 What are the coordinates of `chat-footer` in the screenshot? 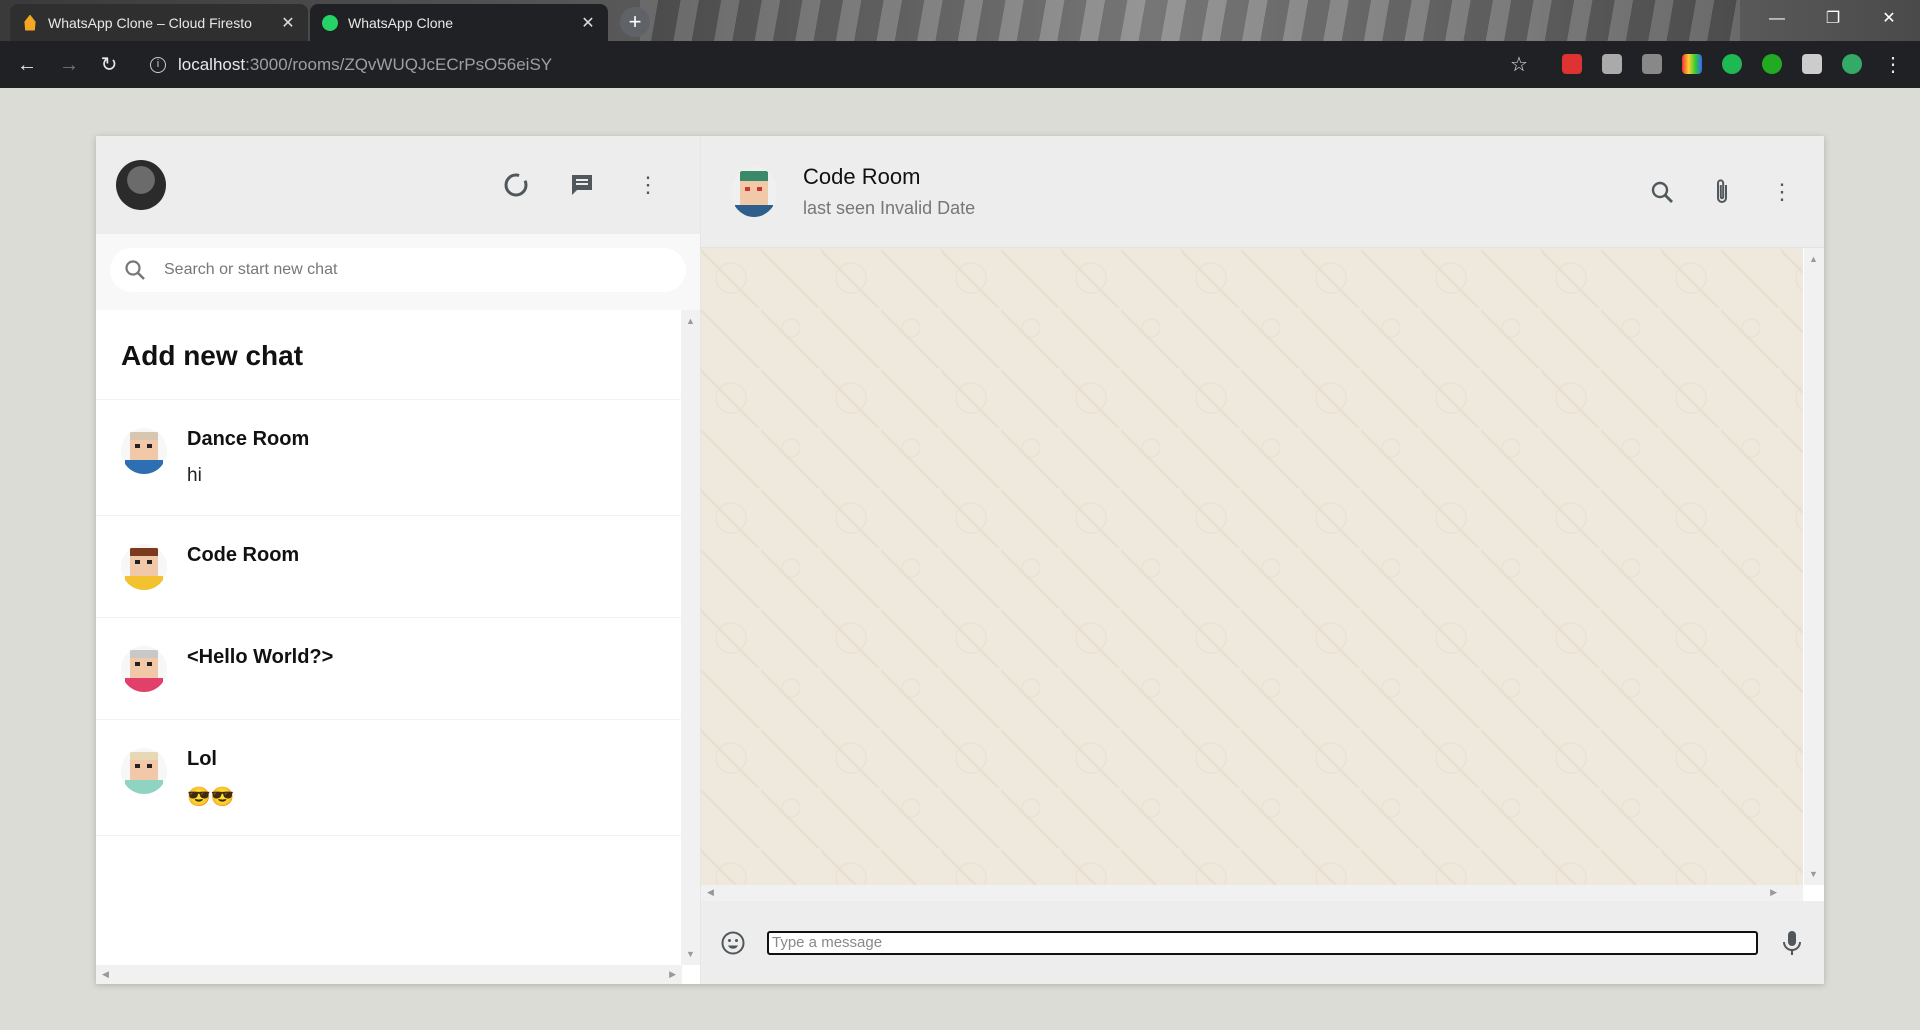 It's located at (1262, 942).